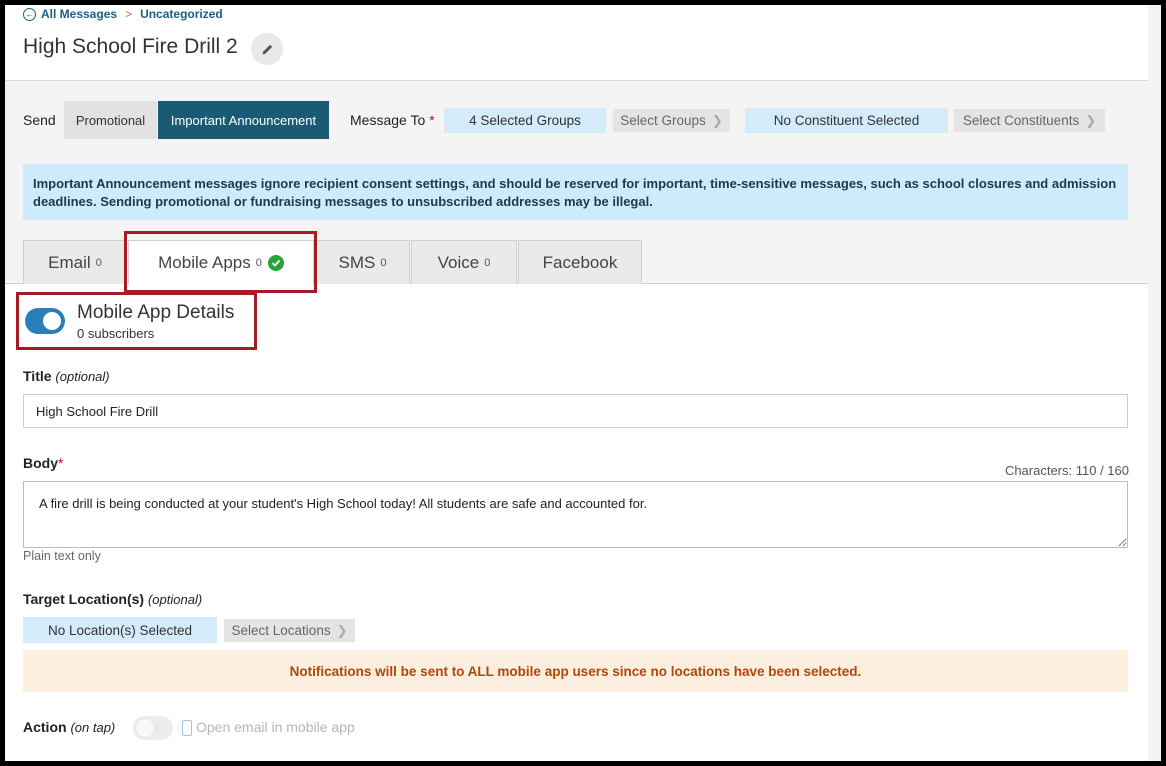 This screenshot has height=766, width=1166. I want to click on promotional-button: Promotional, so click(110, 120).